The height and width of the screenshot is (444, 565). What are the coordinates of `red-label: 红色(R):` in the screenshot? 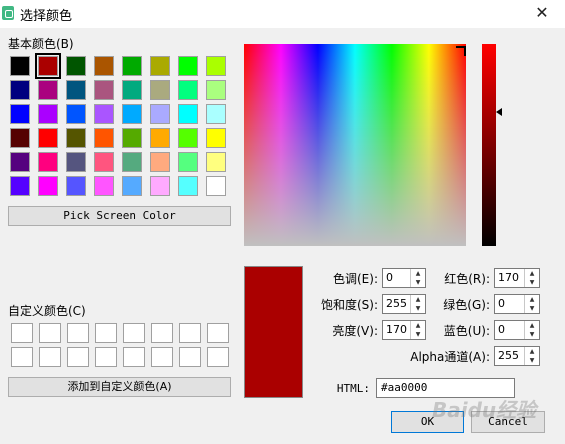 It's located at (467, 279).